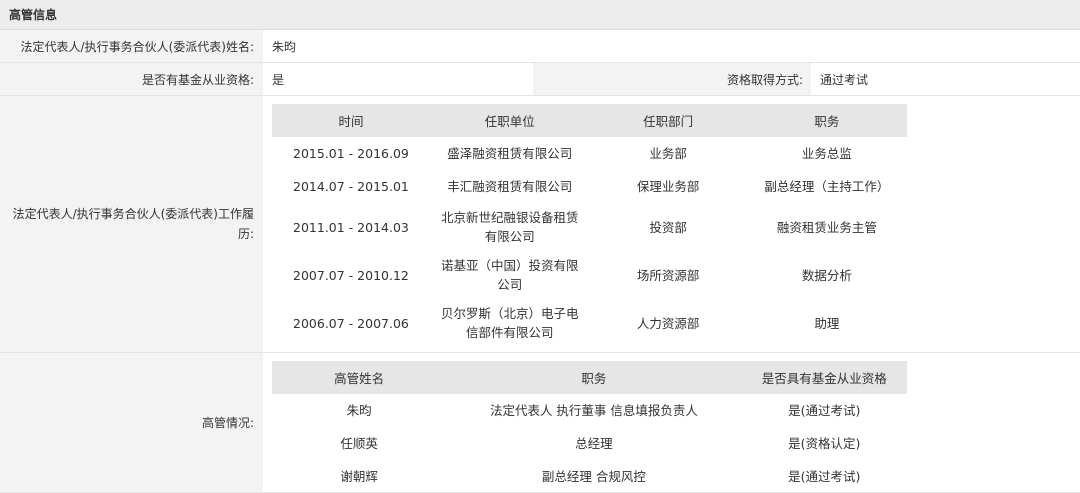  What do you see at coordinates (827, 323) in the screenshot?
I see `position-cell: 助理` at bounding box center [827, 323].